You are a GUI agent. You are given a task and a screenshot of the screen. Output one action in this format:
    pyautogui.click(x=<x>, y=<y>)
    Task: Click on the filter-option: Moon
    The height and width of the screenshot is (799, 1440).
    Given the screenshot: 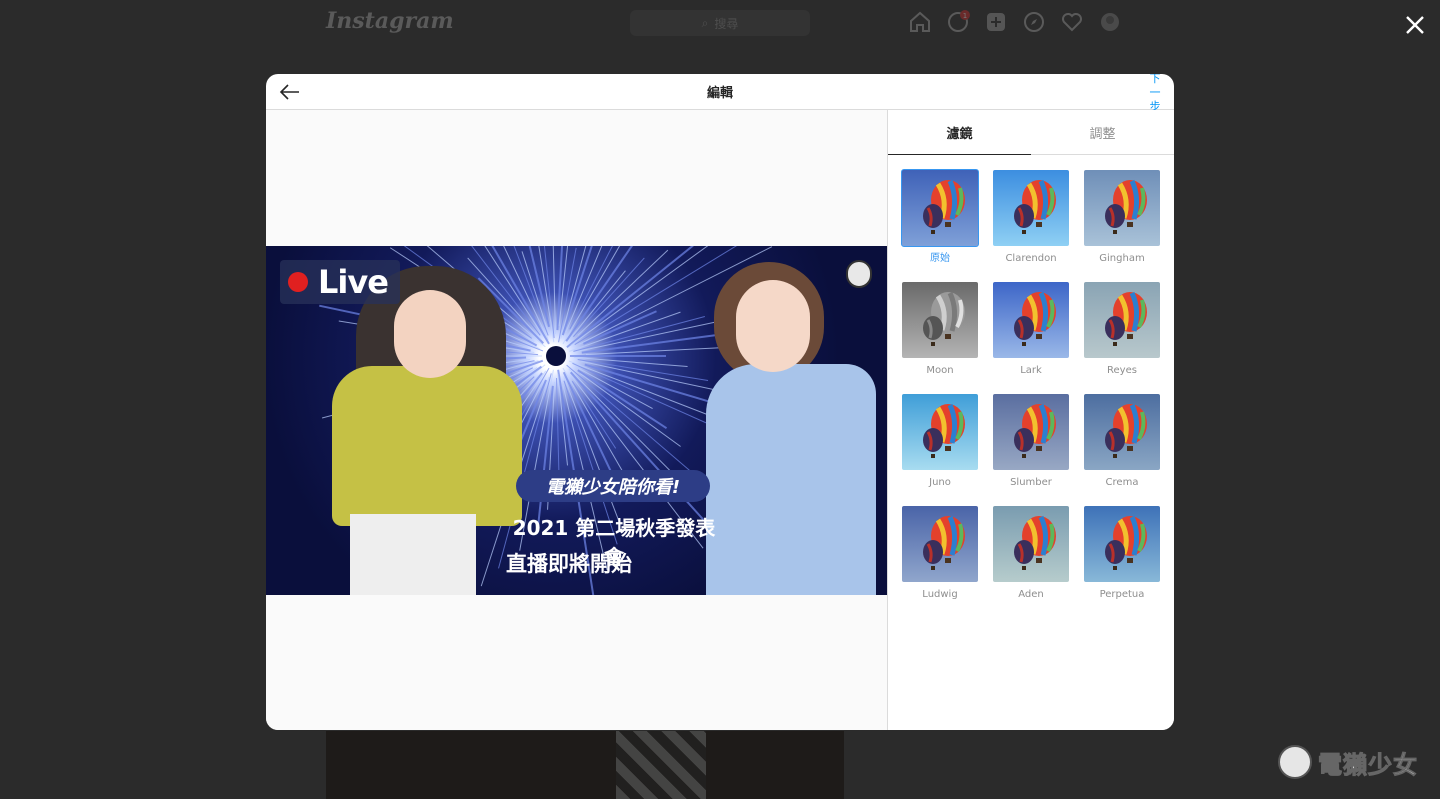 What is the action you would take?
    pyautogui.click(x=940, y=329)
    